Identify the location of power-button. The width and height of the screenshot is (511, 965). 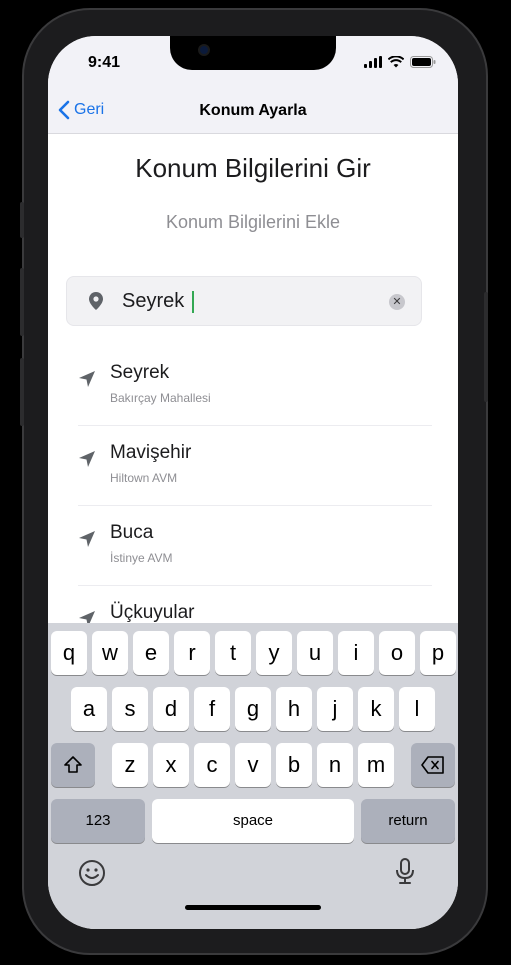
(486, 347).